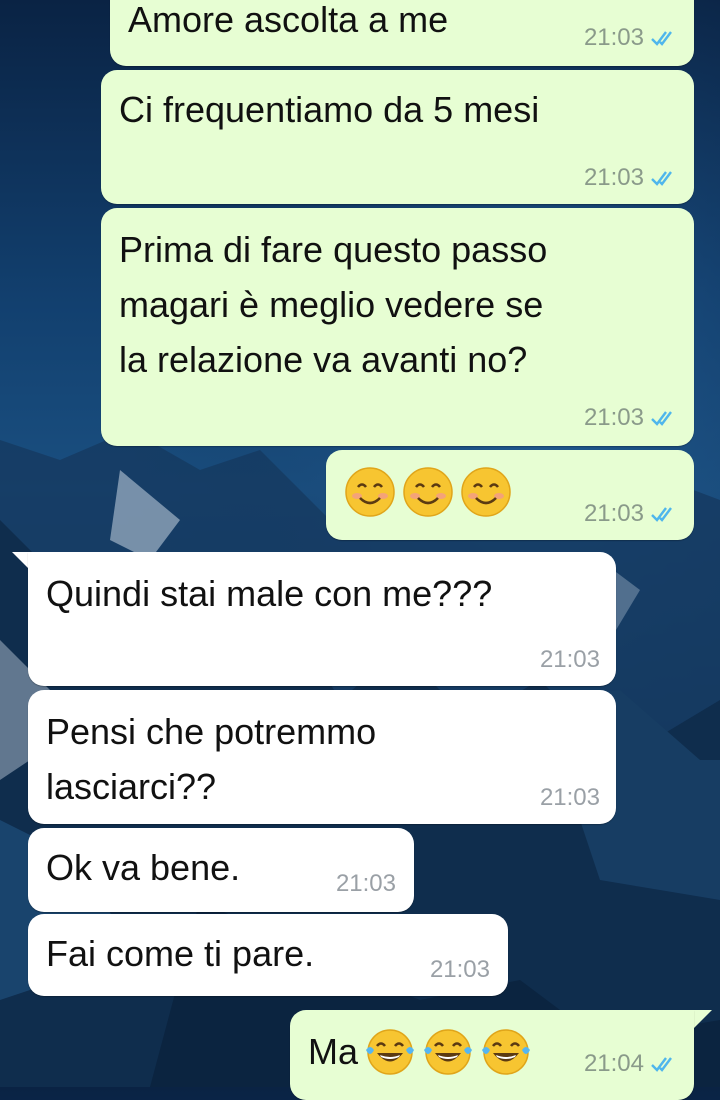 The image size is (720, 1100). What do you see at coordinates (420, 1051) in the screenshot?
I see `message-content: Ma` at bounding box center [420, 1051].